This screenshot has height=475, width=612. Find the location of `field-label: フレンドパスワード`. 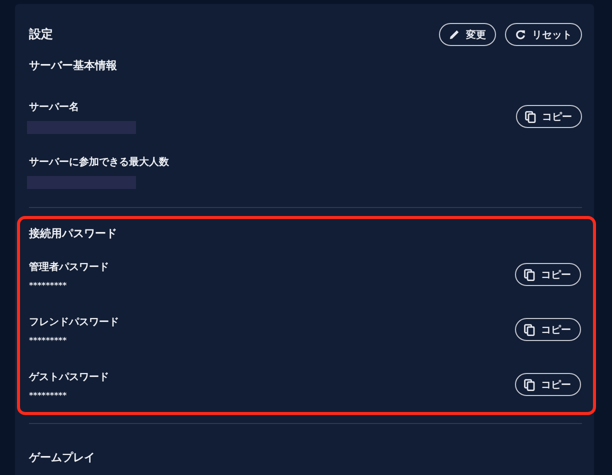

field-label: フレンドパスワード is located at coordinates (74, 322).